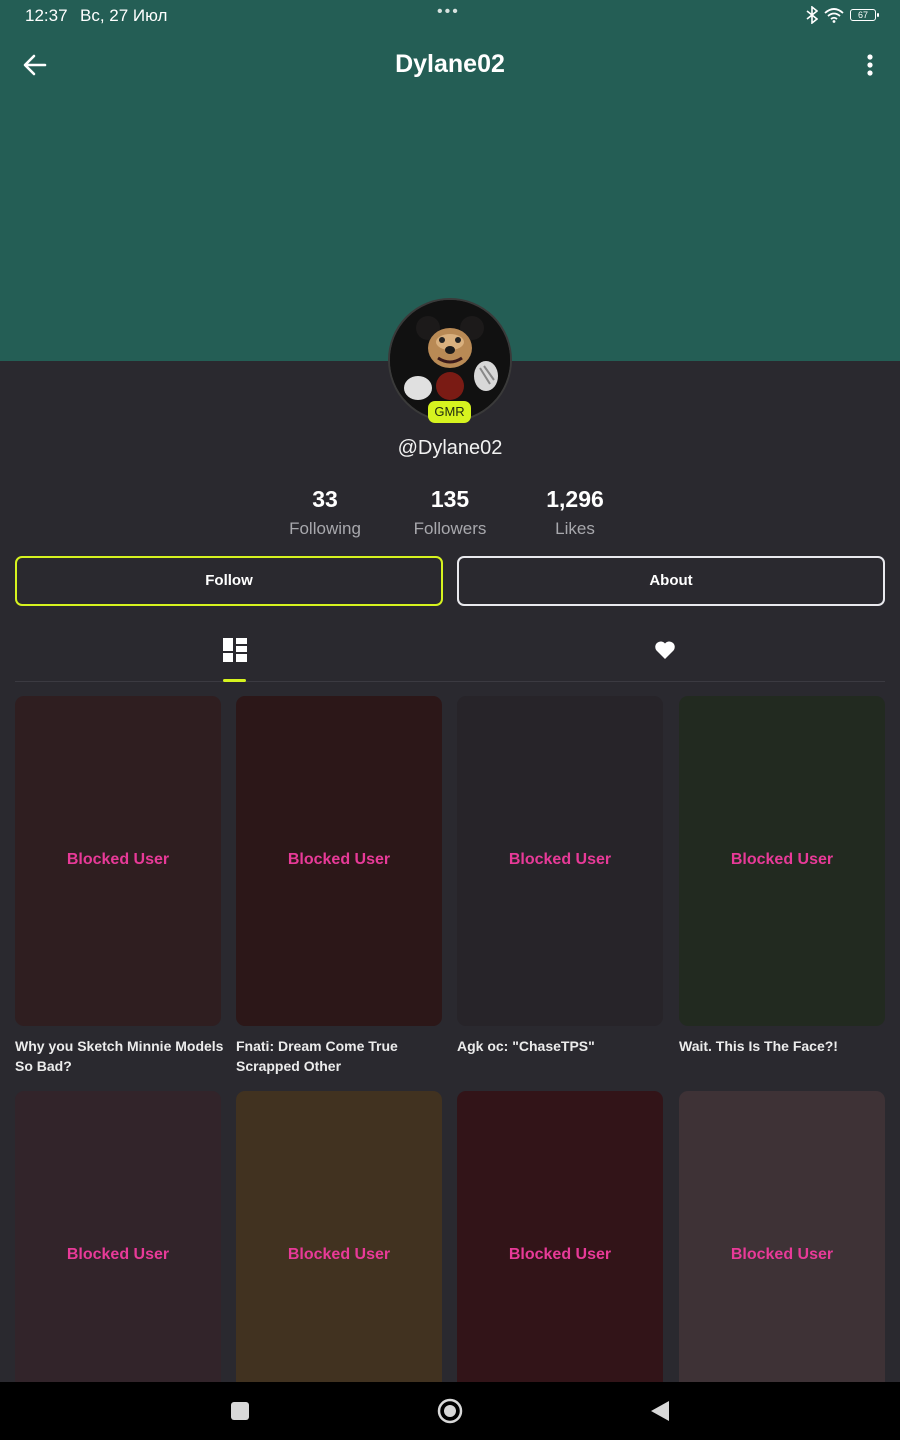 Image resolution: width=900 pixels, height=1440 pixels. I want to click on following-count: 33, so click(325, 499).